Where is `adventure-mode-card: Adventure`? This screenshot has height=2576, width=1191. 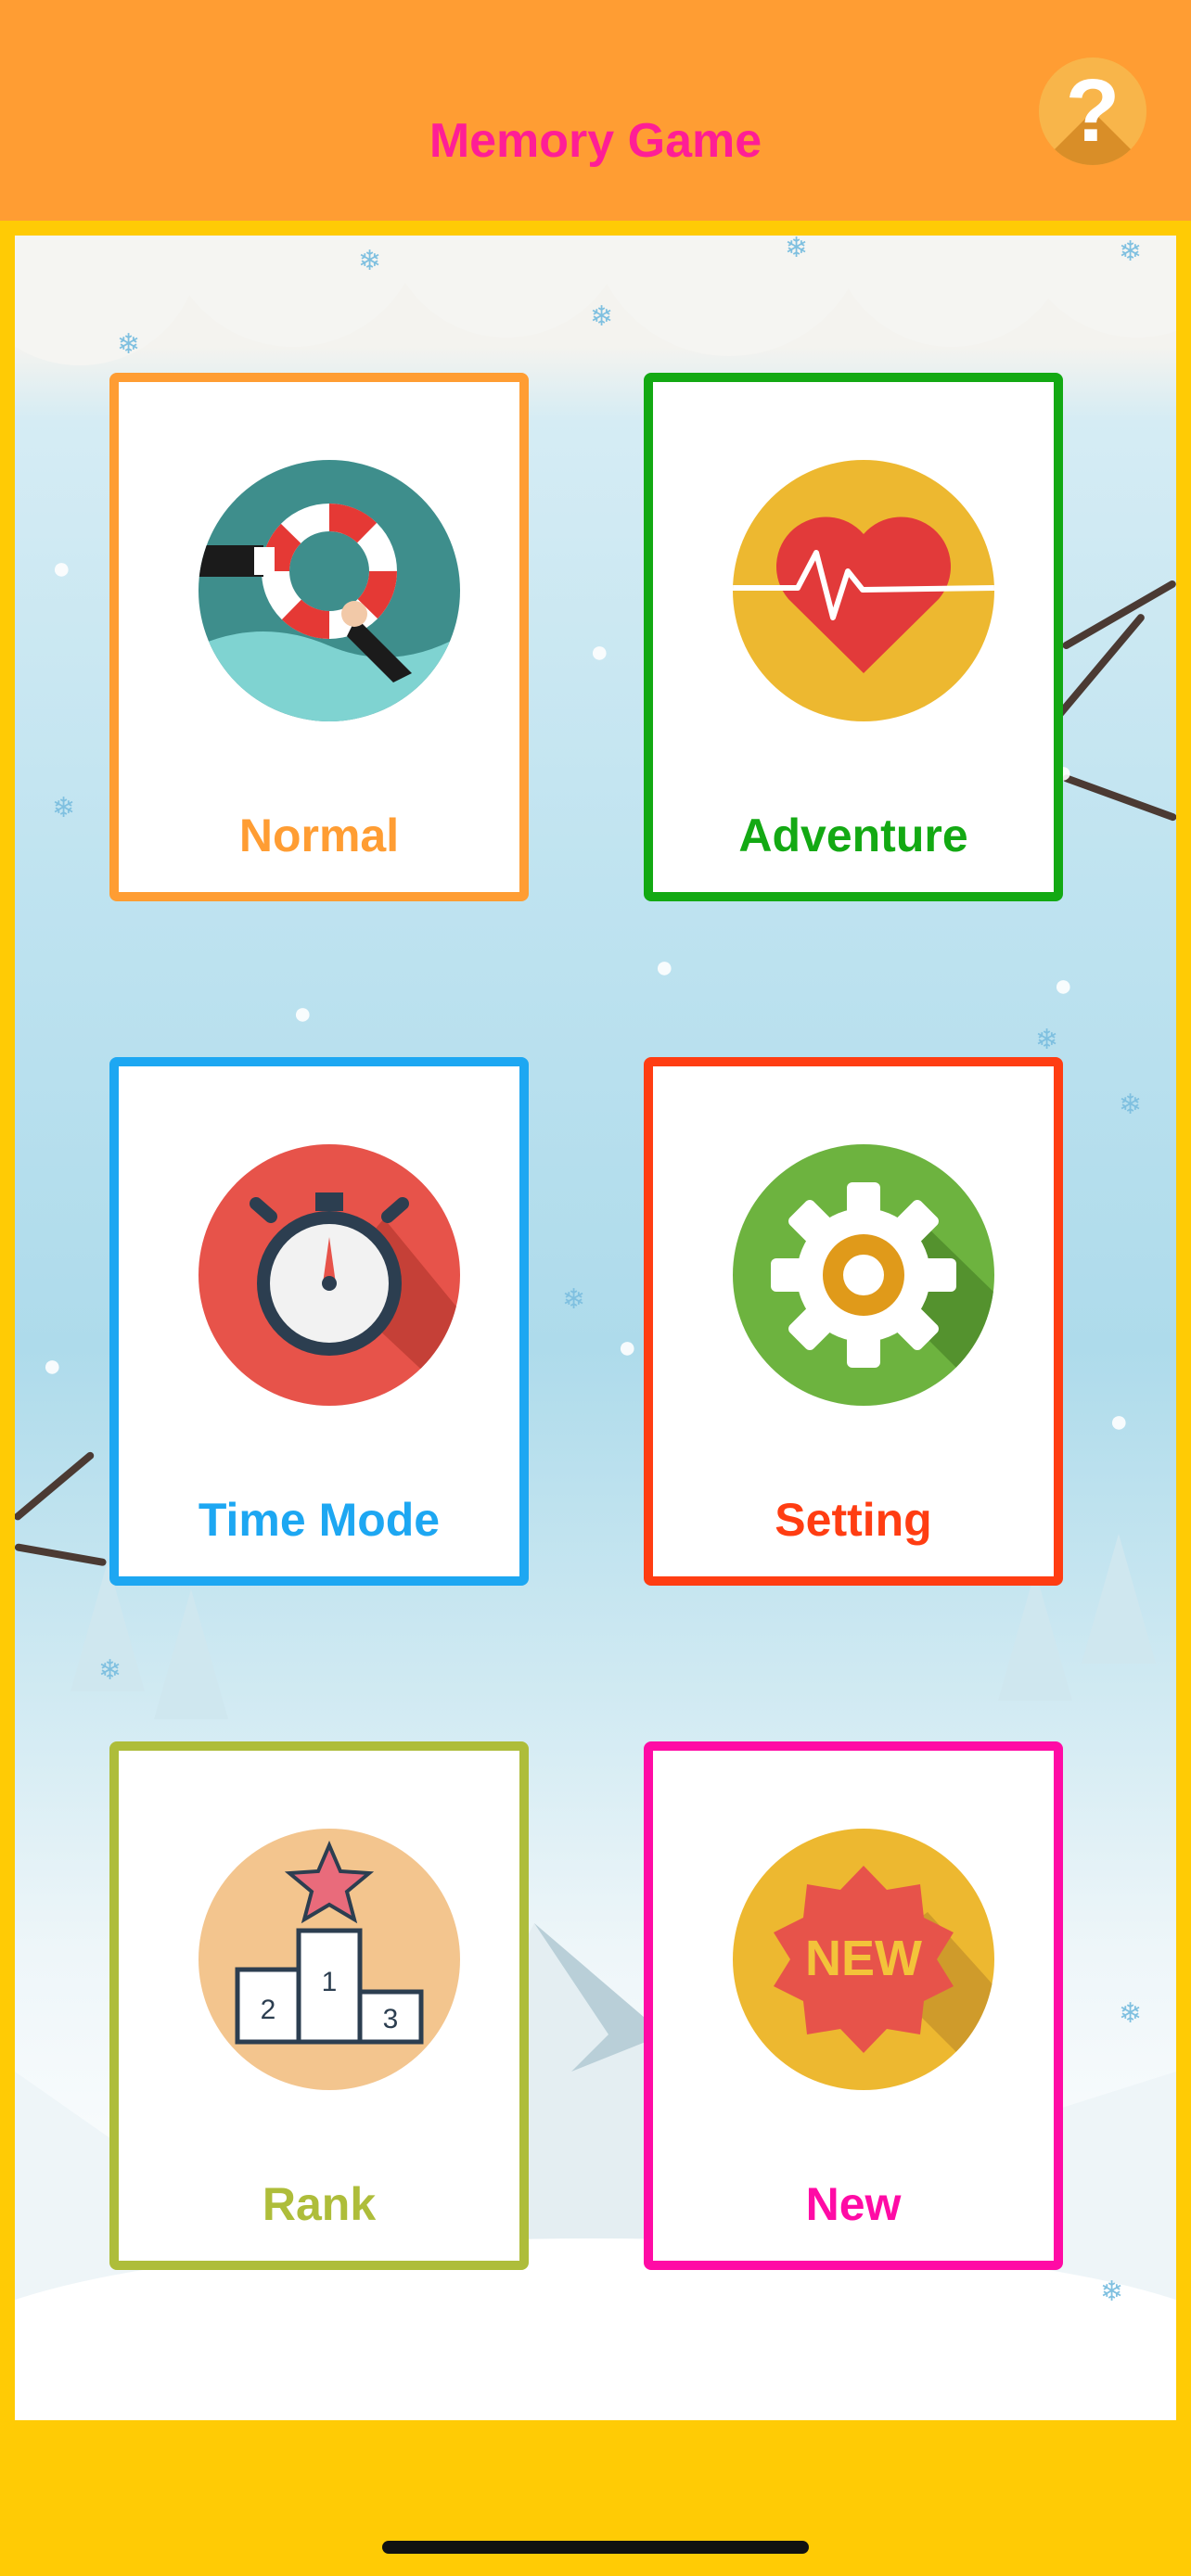
adventure-mode-card: Adventure is located at coordinates (853, 637).